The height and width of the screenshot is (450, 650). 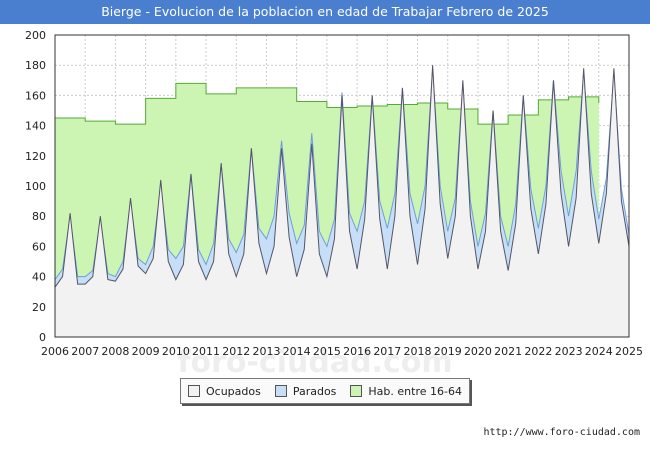 I want to click on x-tick-label: 2016, so click(x=357, y=351).